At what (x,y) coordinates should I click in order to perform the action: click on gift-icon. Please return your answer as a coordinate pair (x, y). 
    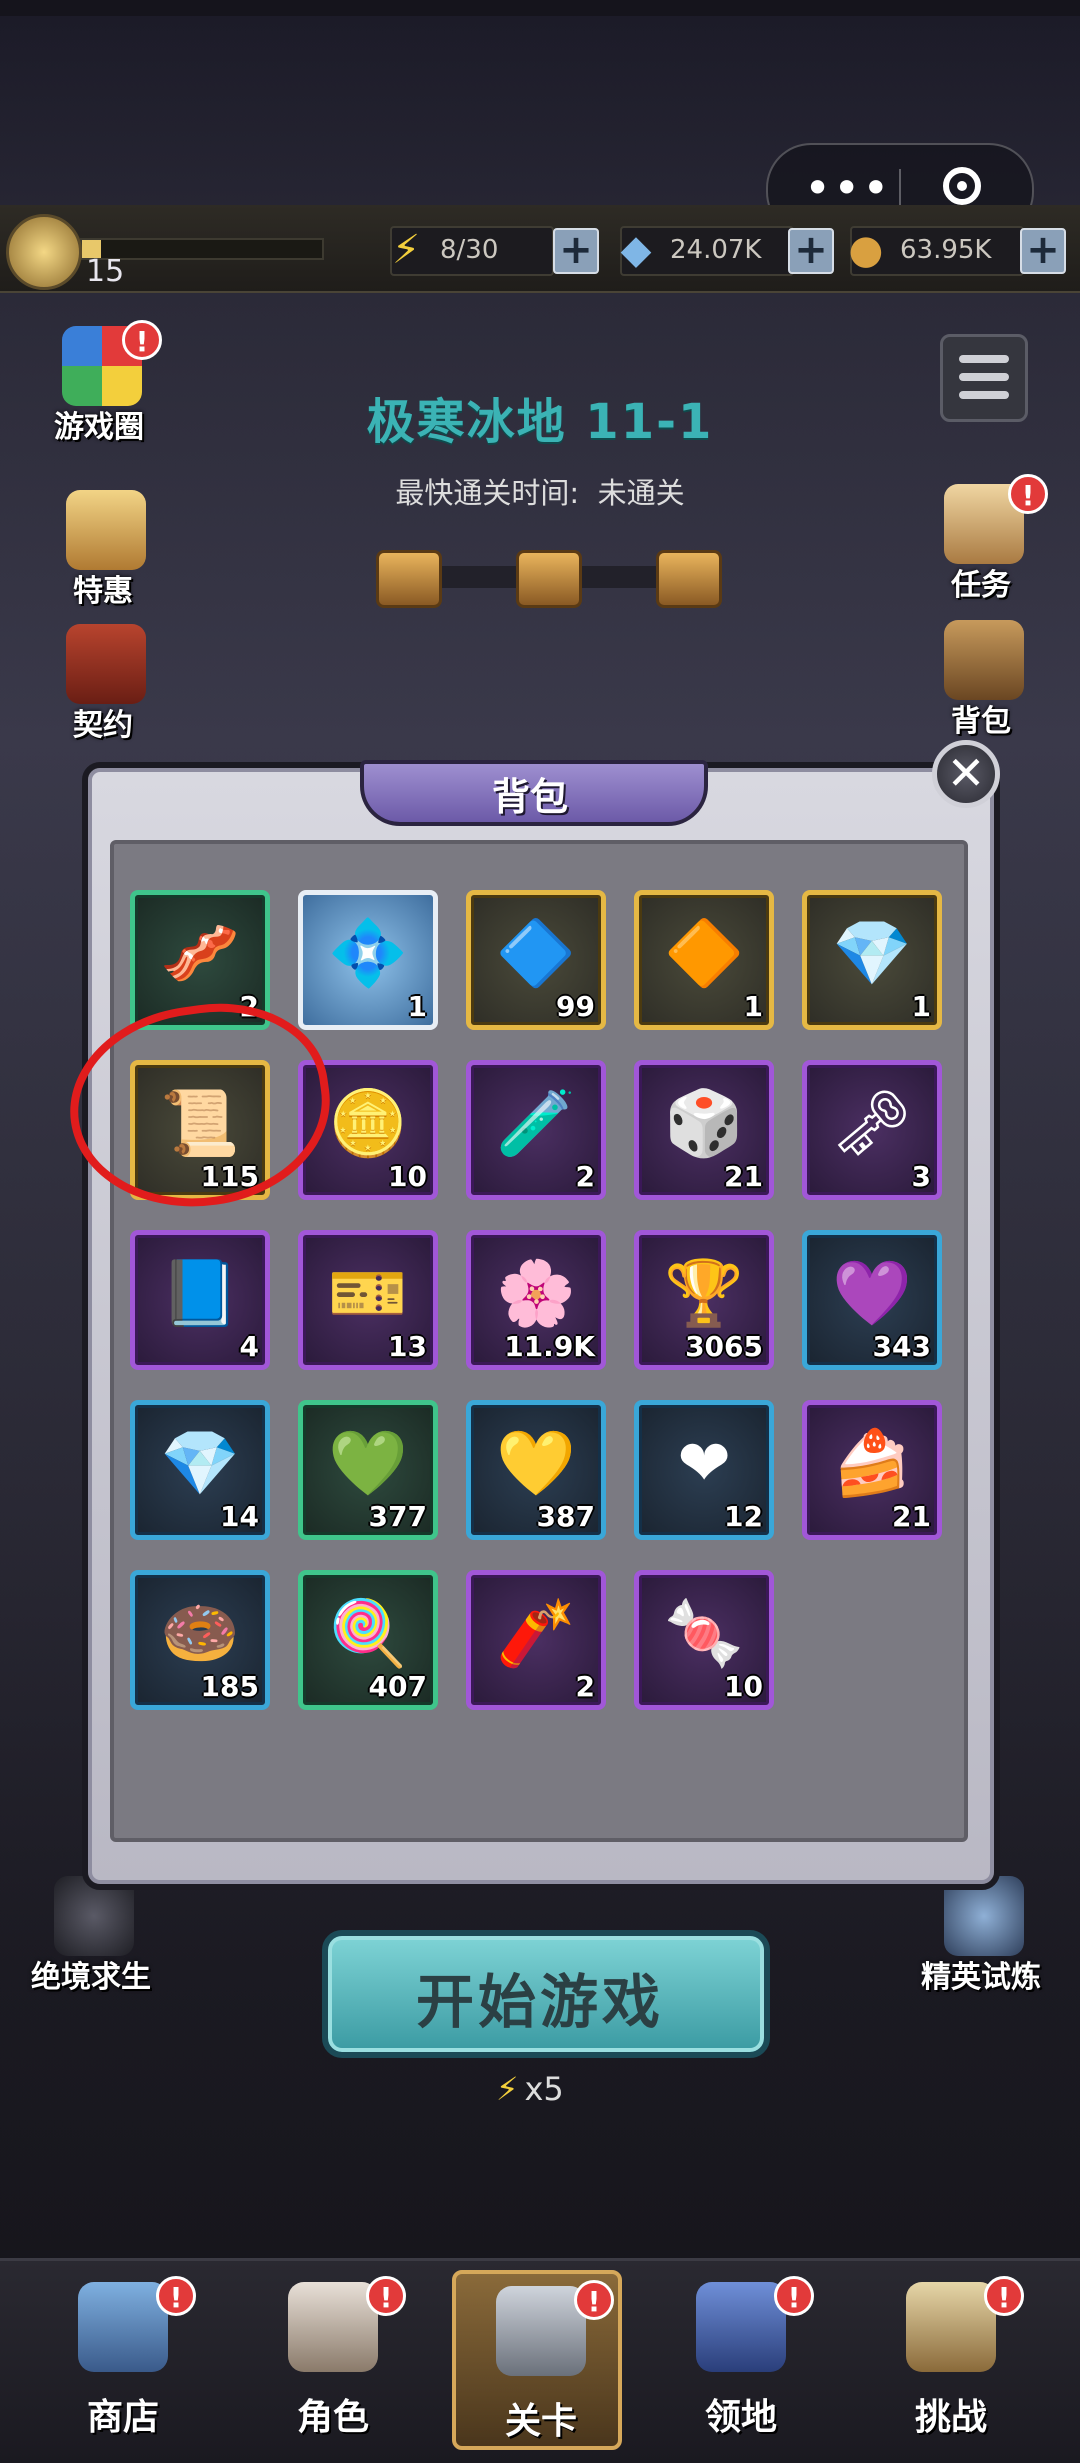
    Looking at the image, I should click on (106, 530).